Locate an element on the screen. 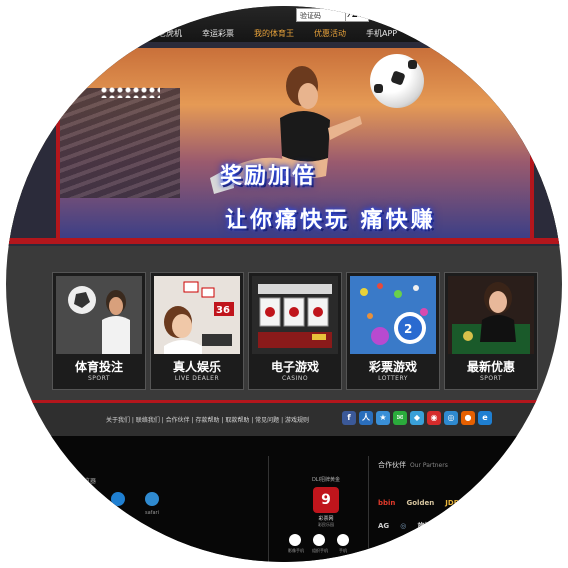  tile-casino-title: 电子游戏 is located at coordinates (294, 367).